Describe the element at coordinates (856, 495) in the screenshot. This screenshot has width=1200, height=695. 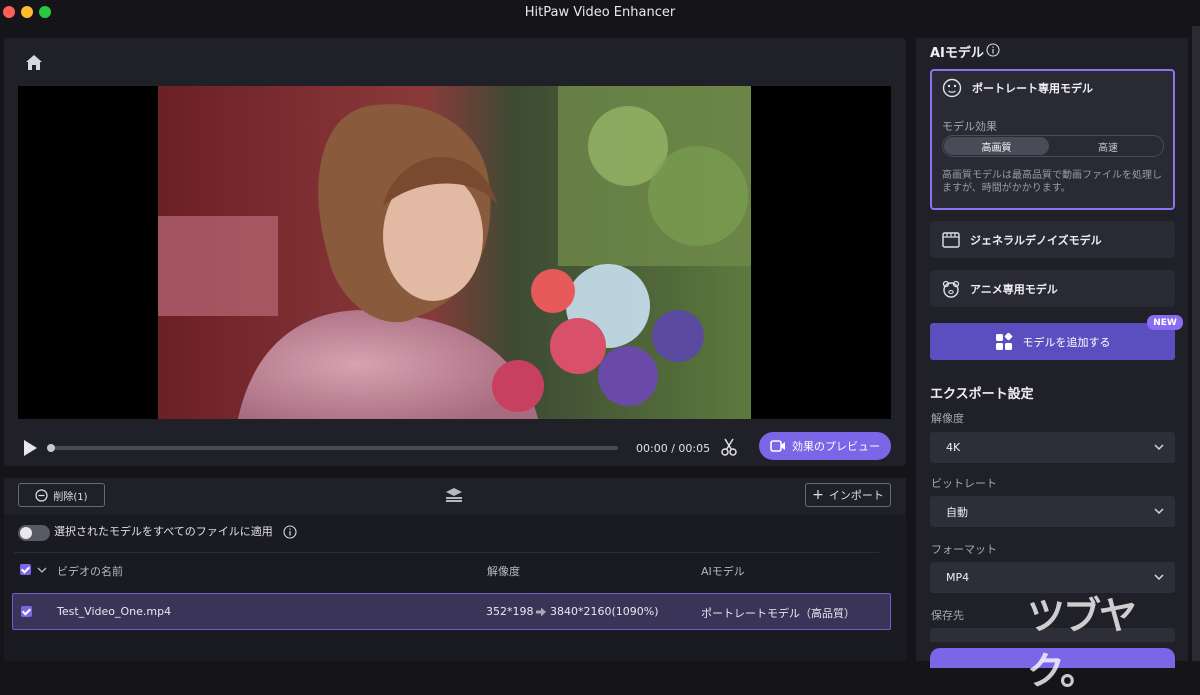
I see `import-label: インポート` at that location.